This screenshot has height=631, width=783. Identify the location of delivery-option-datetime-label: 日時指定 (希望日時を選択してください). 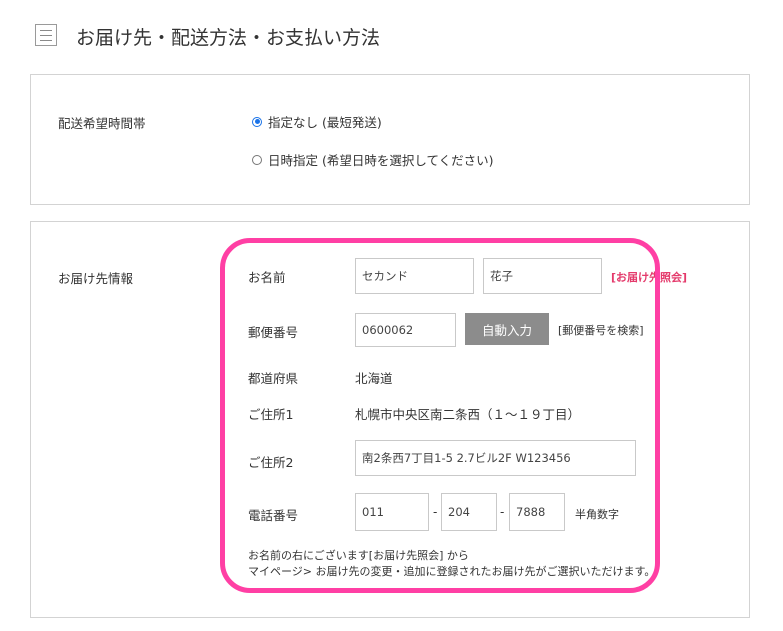
(381, 160).